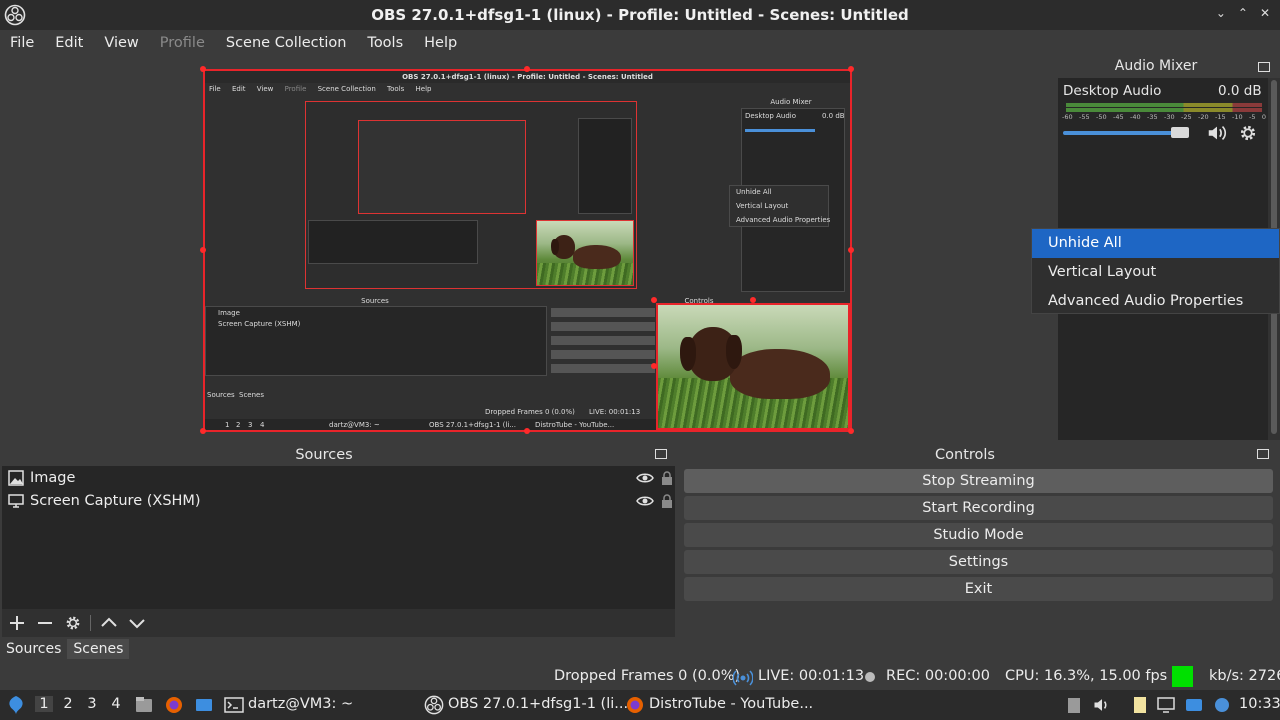  What do you see at coordinates (585, 253) in the screenshot?
I see `mini-nested-dog-image` at bounding box center [585, 253].